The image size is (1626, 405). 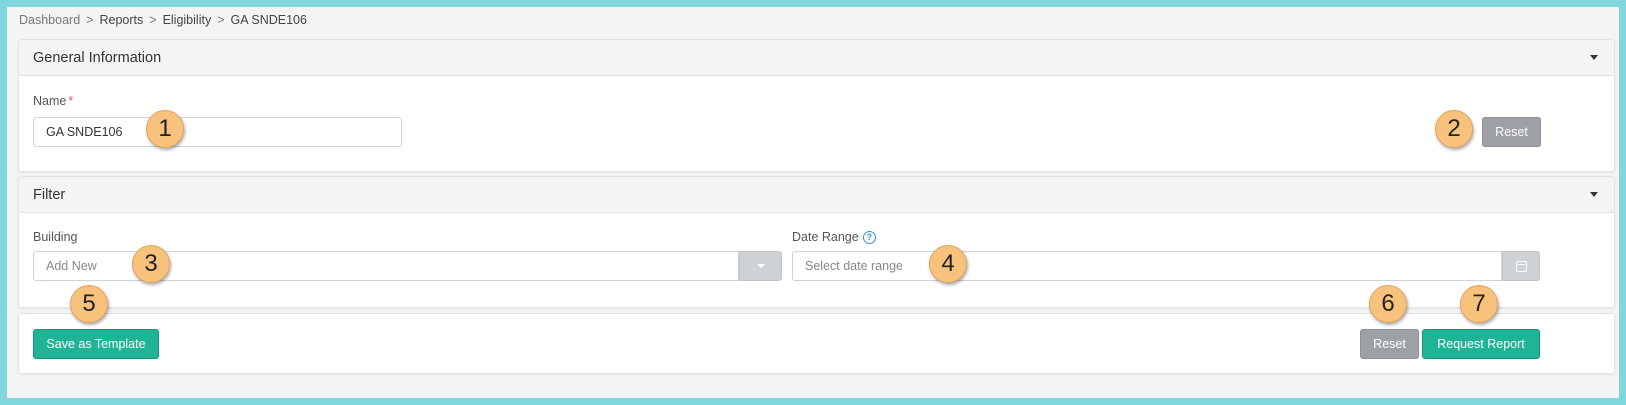 What do you see at coordinates (825, 237) in the screenshot?
I see `date-range-label-text: Date Range` at bounding box center [825, 237].